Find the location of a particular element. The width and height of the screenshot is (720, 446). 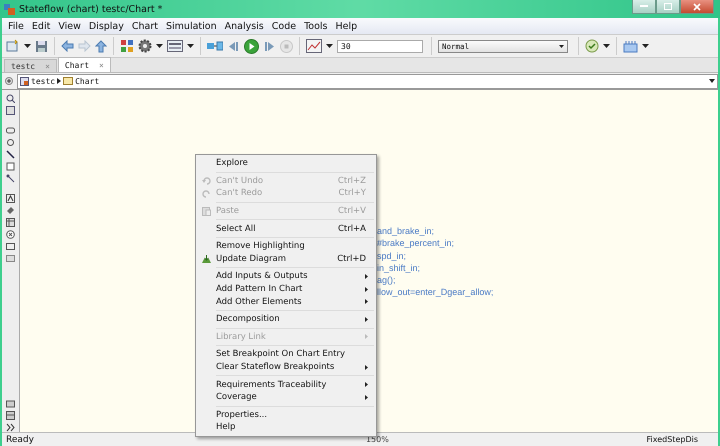

default-transition-icon is located at coordinates (10, 178).